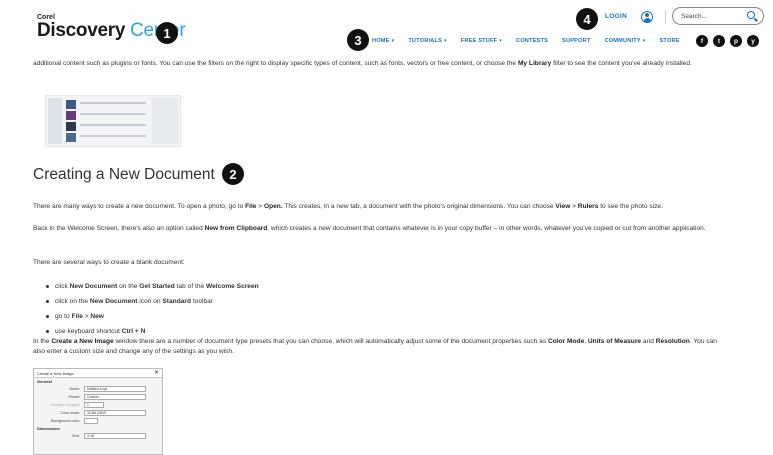  I want to click on callout-badge-1: 1, so click(167, 33).